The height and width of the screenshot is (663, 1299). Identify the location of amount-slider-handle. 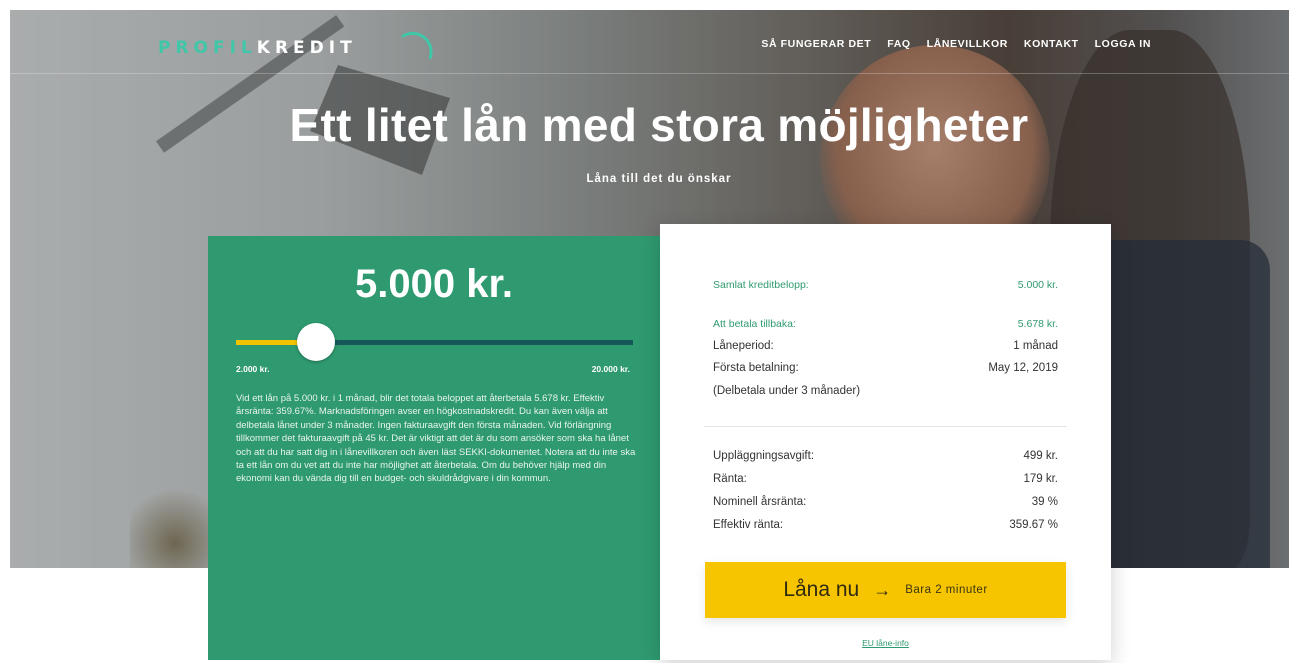
(316, 342).